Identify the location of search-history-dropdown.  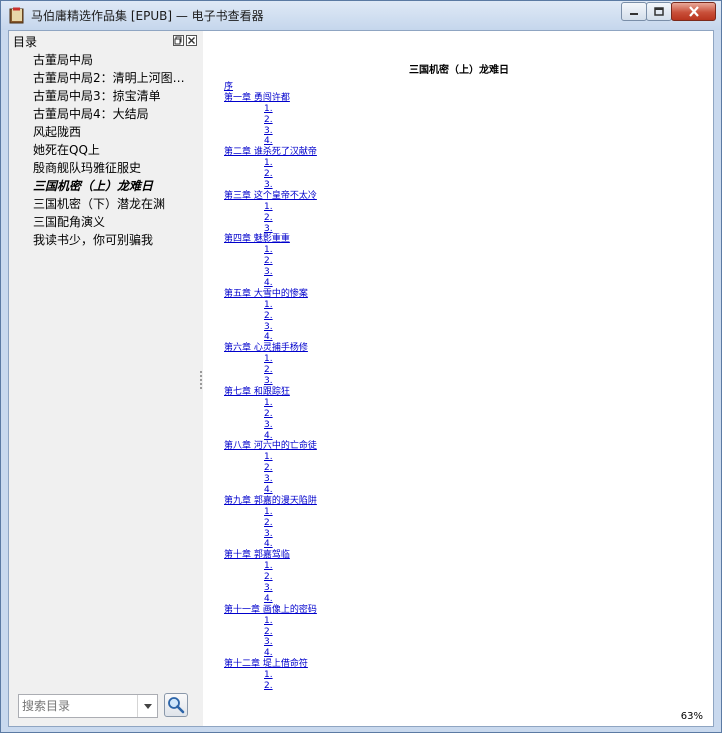
(147, 706).